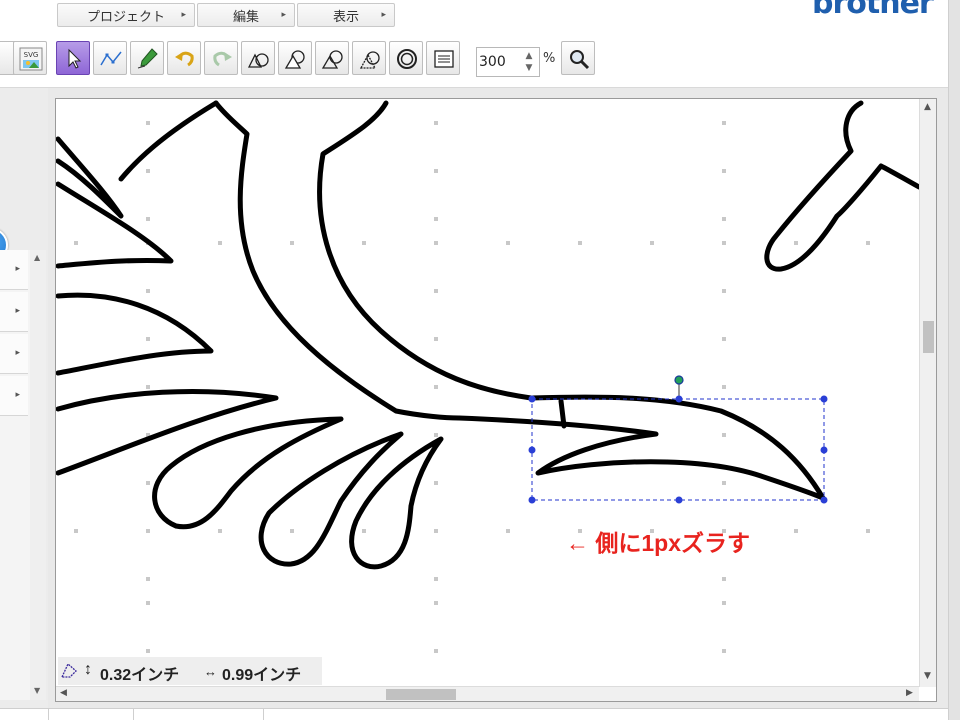 The width and height of the screenshot is (960, 720). Describe the element at coordinates (73, 58) in the screenshot. I see `select-tool-button` at that location.